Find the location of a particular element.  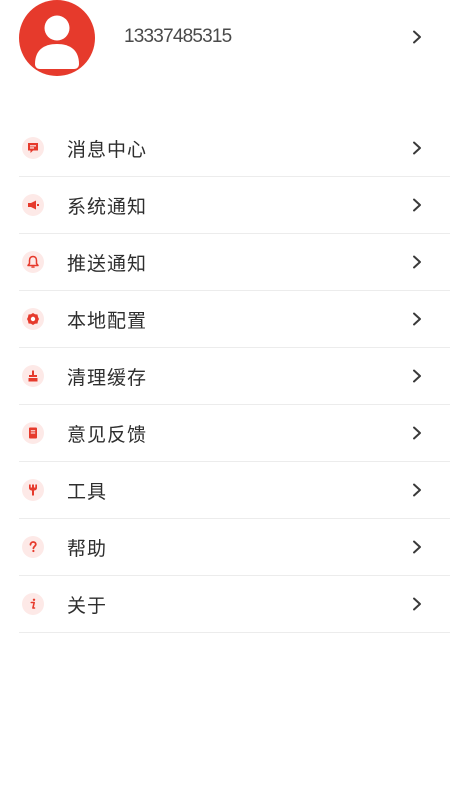

message-icon is located at coordinates (33, 148).